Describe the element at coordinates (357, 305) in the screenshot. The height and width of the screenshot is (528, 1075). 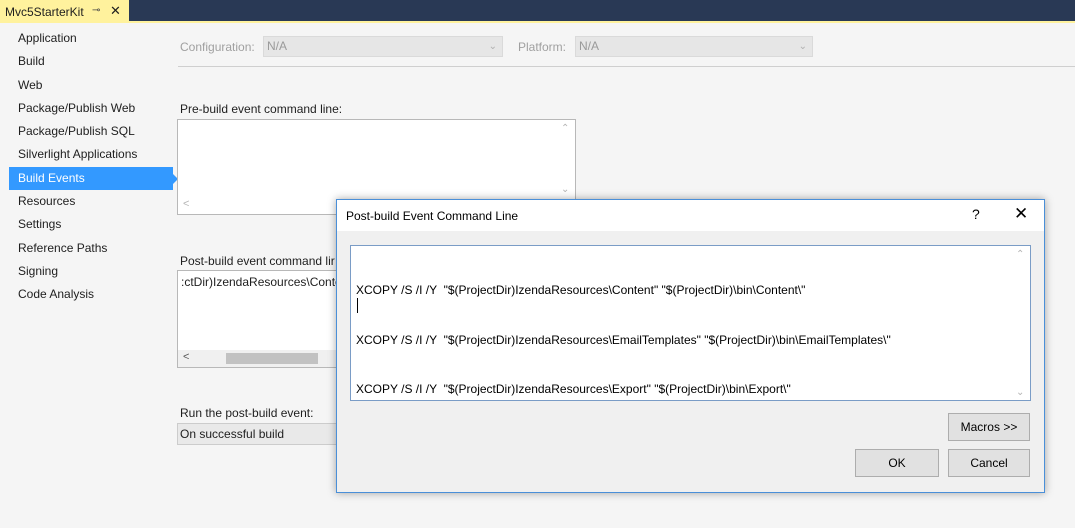
I see `text-caret` at that location.